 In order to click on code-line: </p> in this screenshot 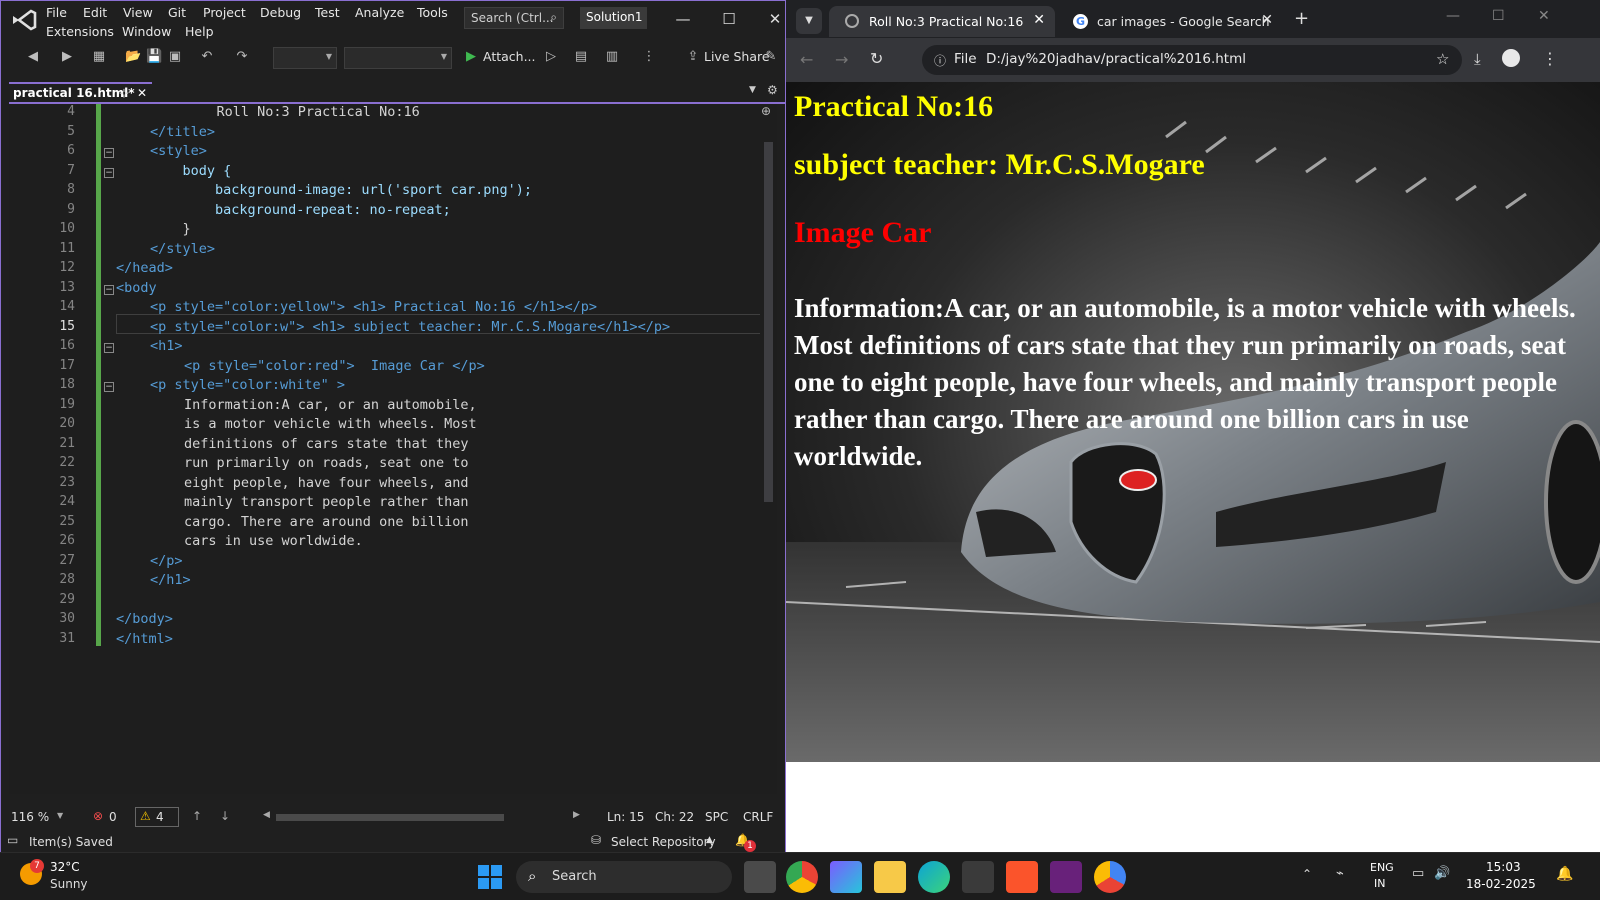, I will do `click(166, 561)`.